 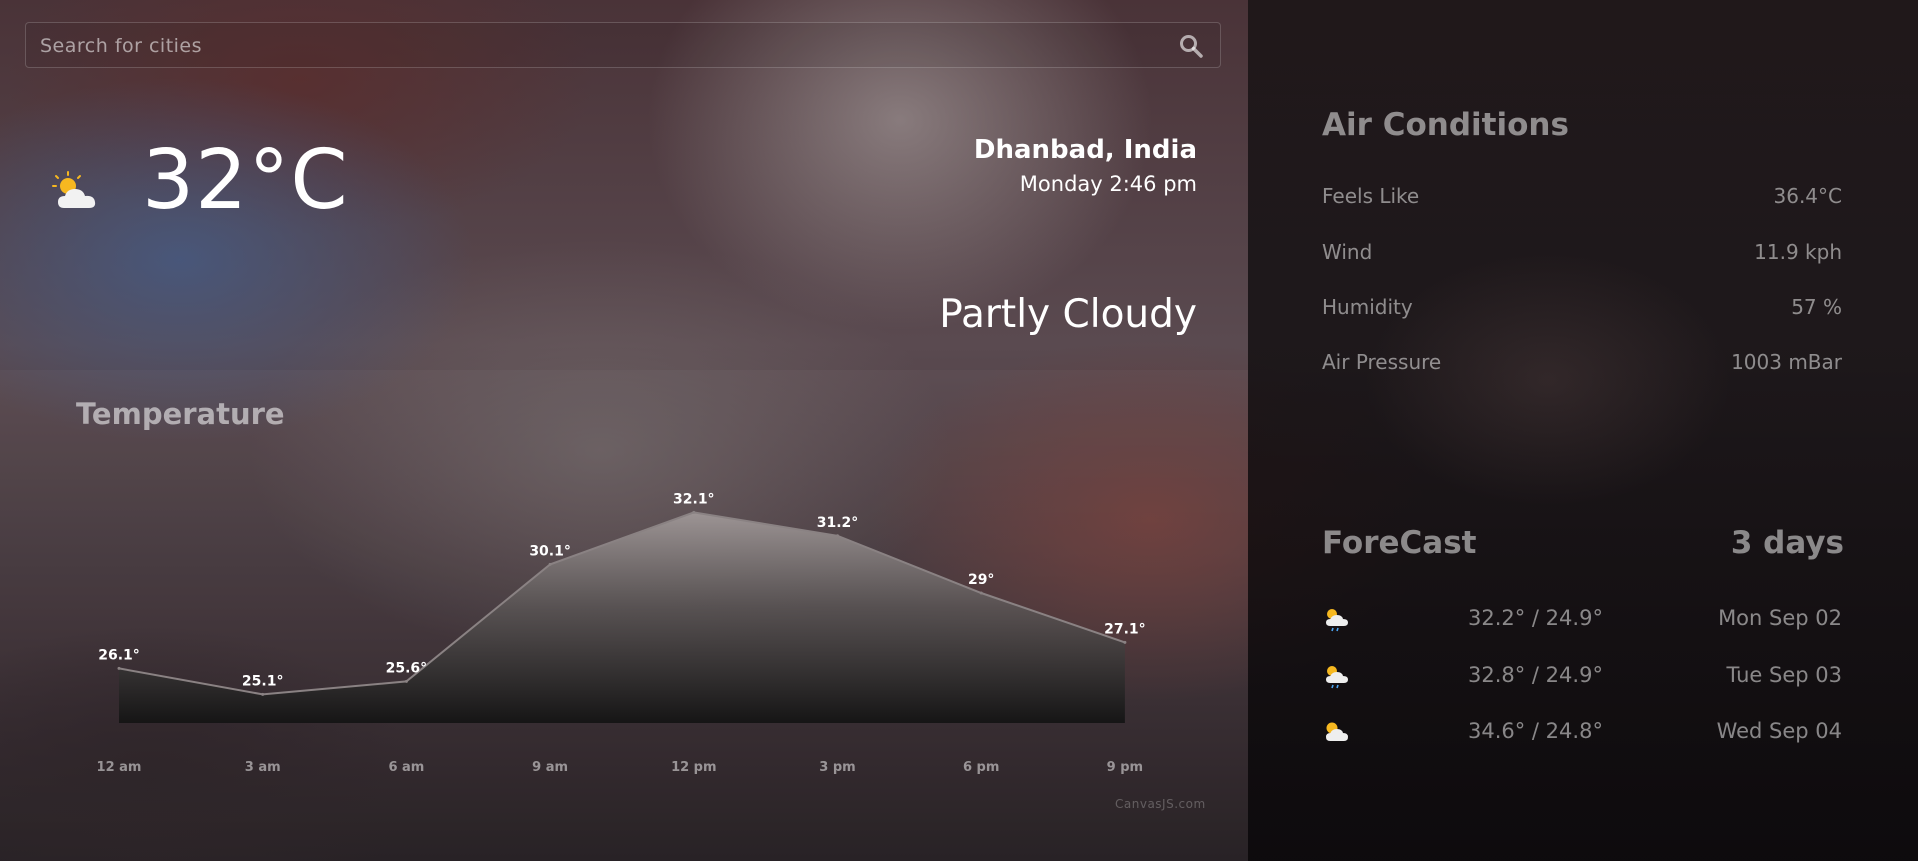 I want to click on air-condition-value: 57 %, so click(x=1816, y=307).